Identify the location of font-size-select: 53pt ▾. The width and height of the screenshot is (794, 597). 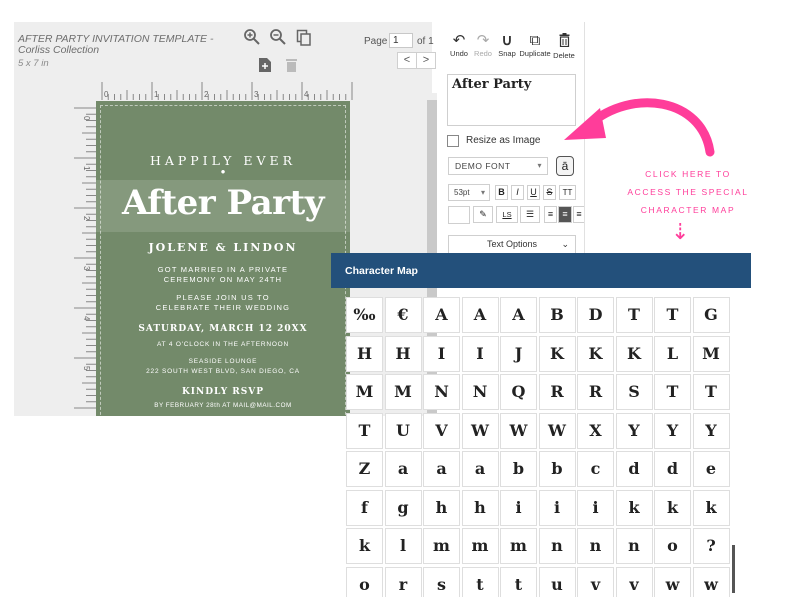
(469, 192).